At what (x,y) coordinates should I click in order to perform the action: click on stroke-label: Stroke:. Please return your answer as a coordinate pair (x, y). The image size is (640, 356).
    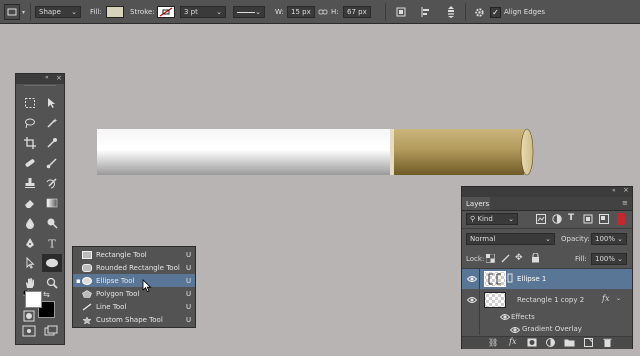
    Looking at the image, I should click on (142, 12).